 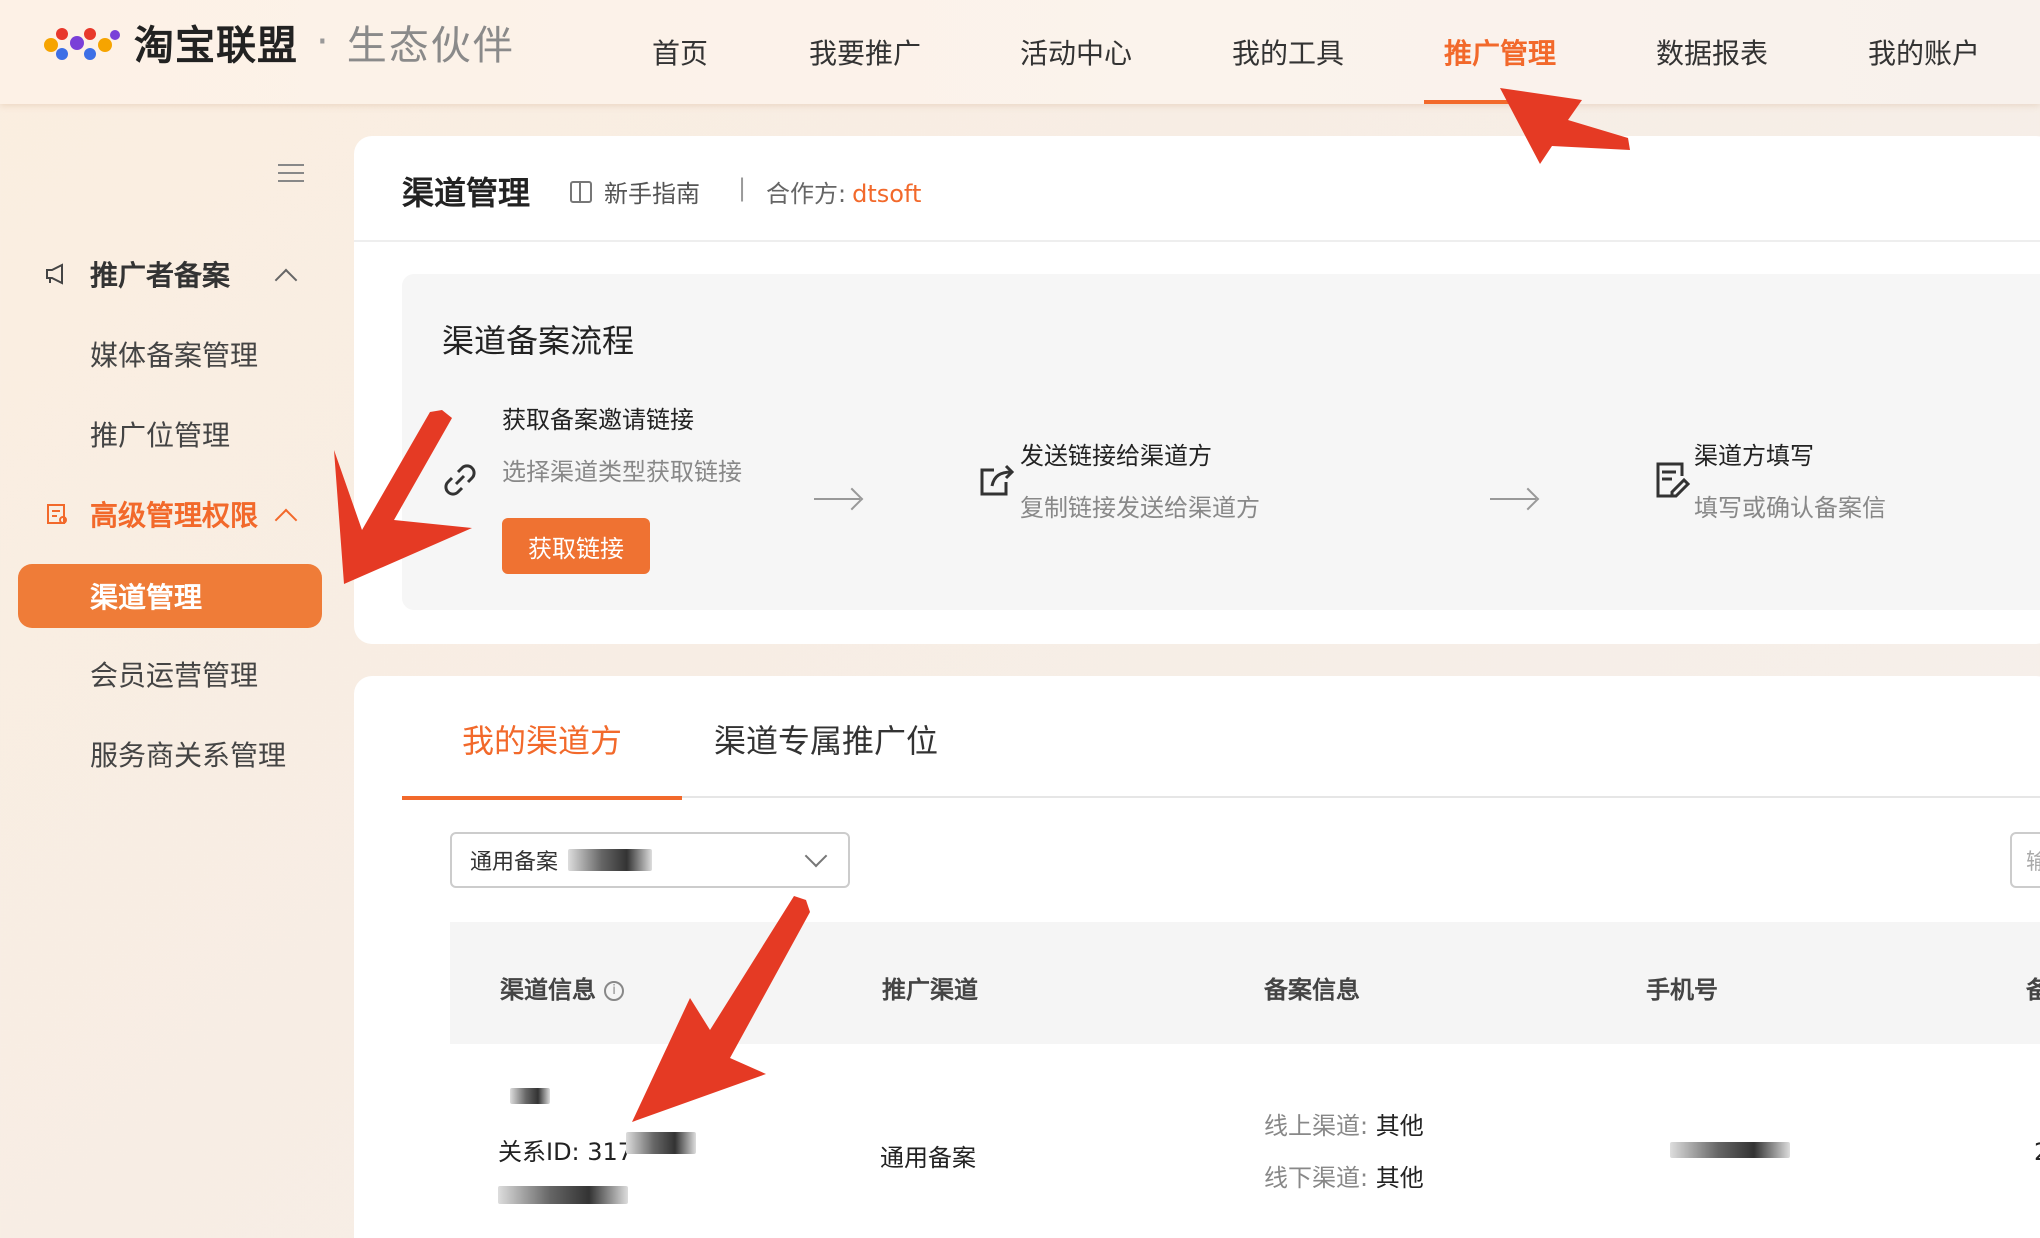 I want to click on logo-text: 淘宝联盟, so click(x=216, y=46).